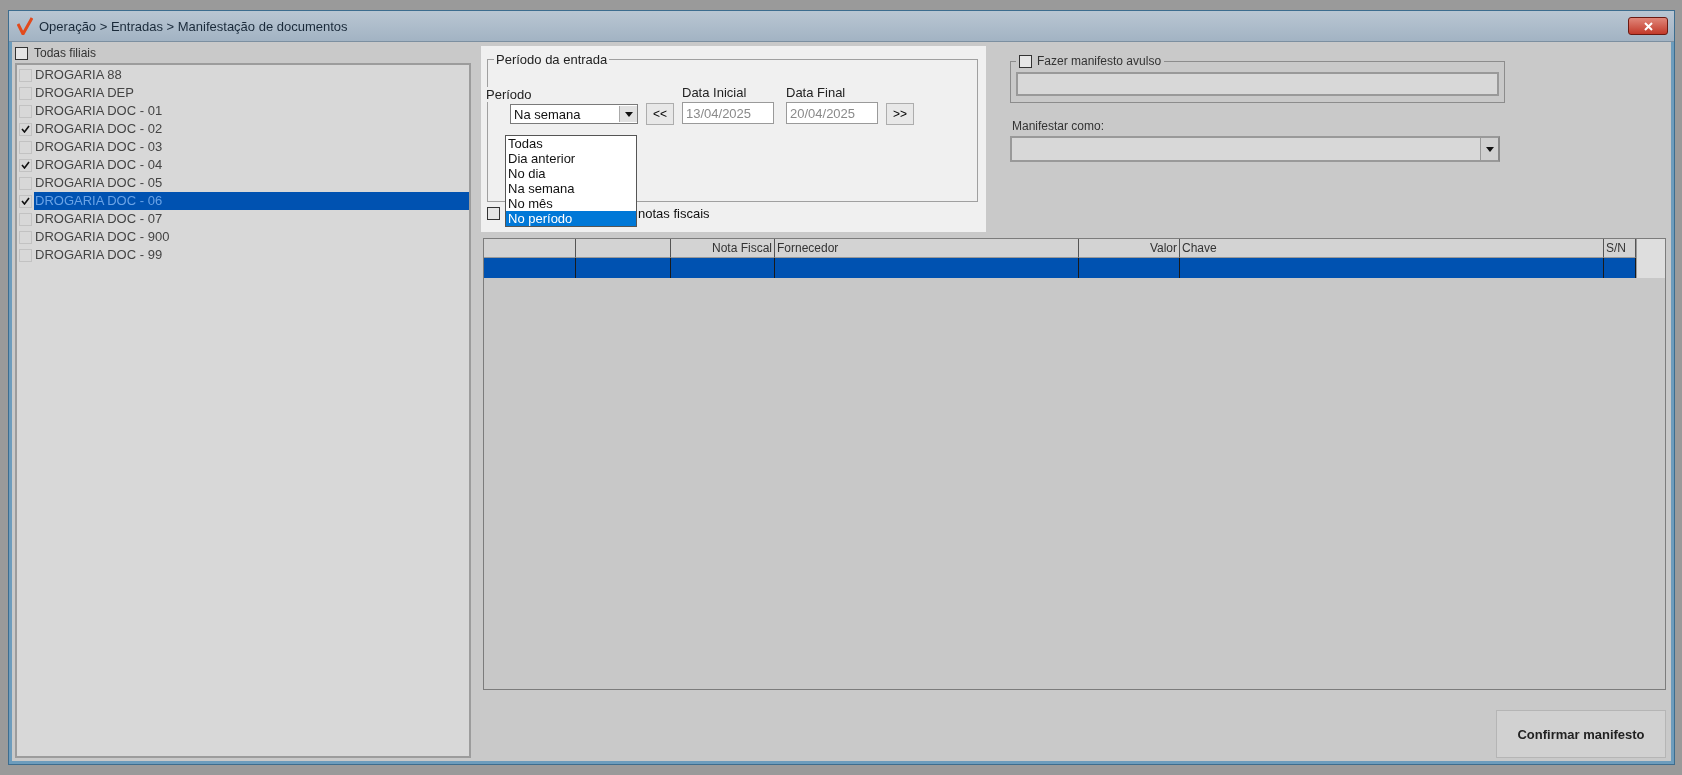  I want to click on checkbox-label: Todas filiais, so click(65, 53).